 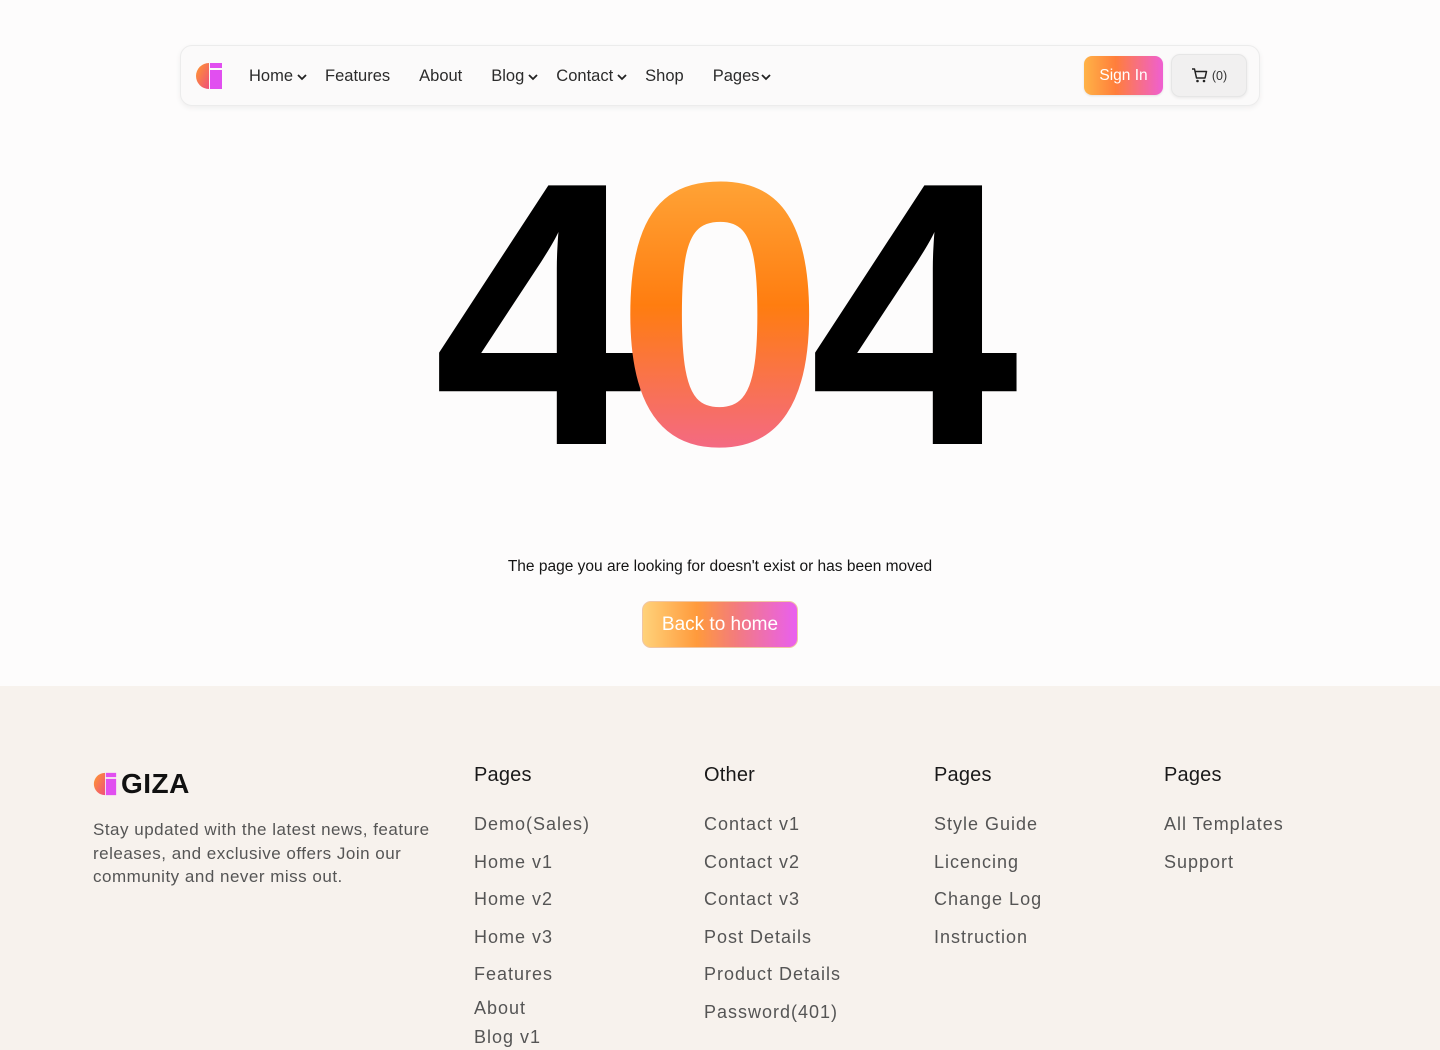 What do you see at coordinates (532, 824) in the screenshot?
I see `footer-link: Demo(Sales)` at bounding box center [532, 824].